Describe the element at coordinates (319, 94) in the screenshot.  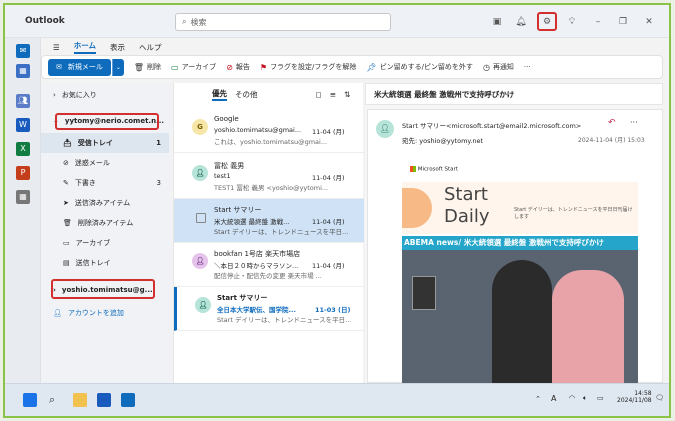
I see `select-icon: ◻` at that location.